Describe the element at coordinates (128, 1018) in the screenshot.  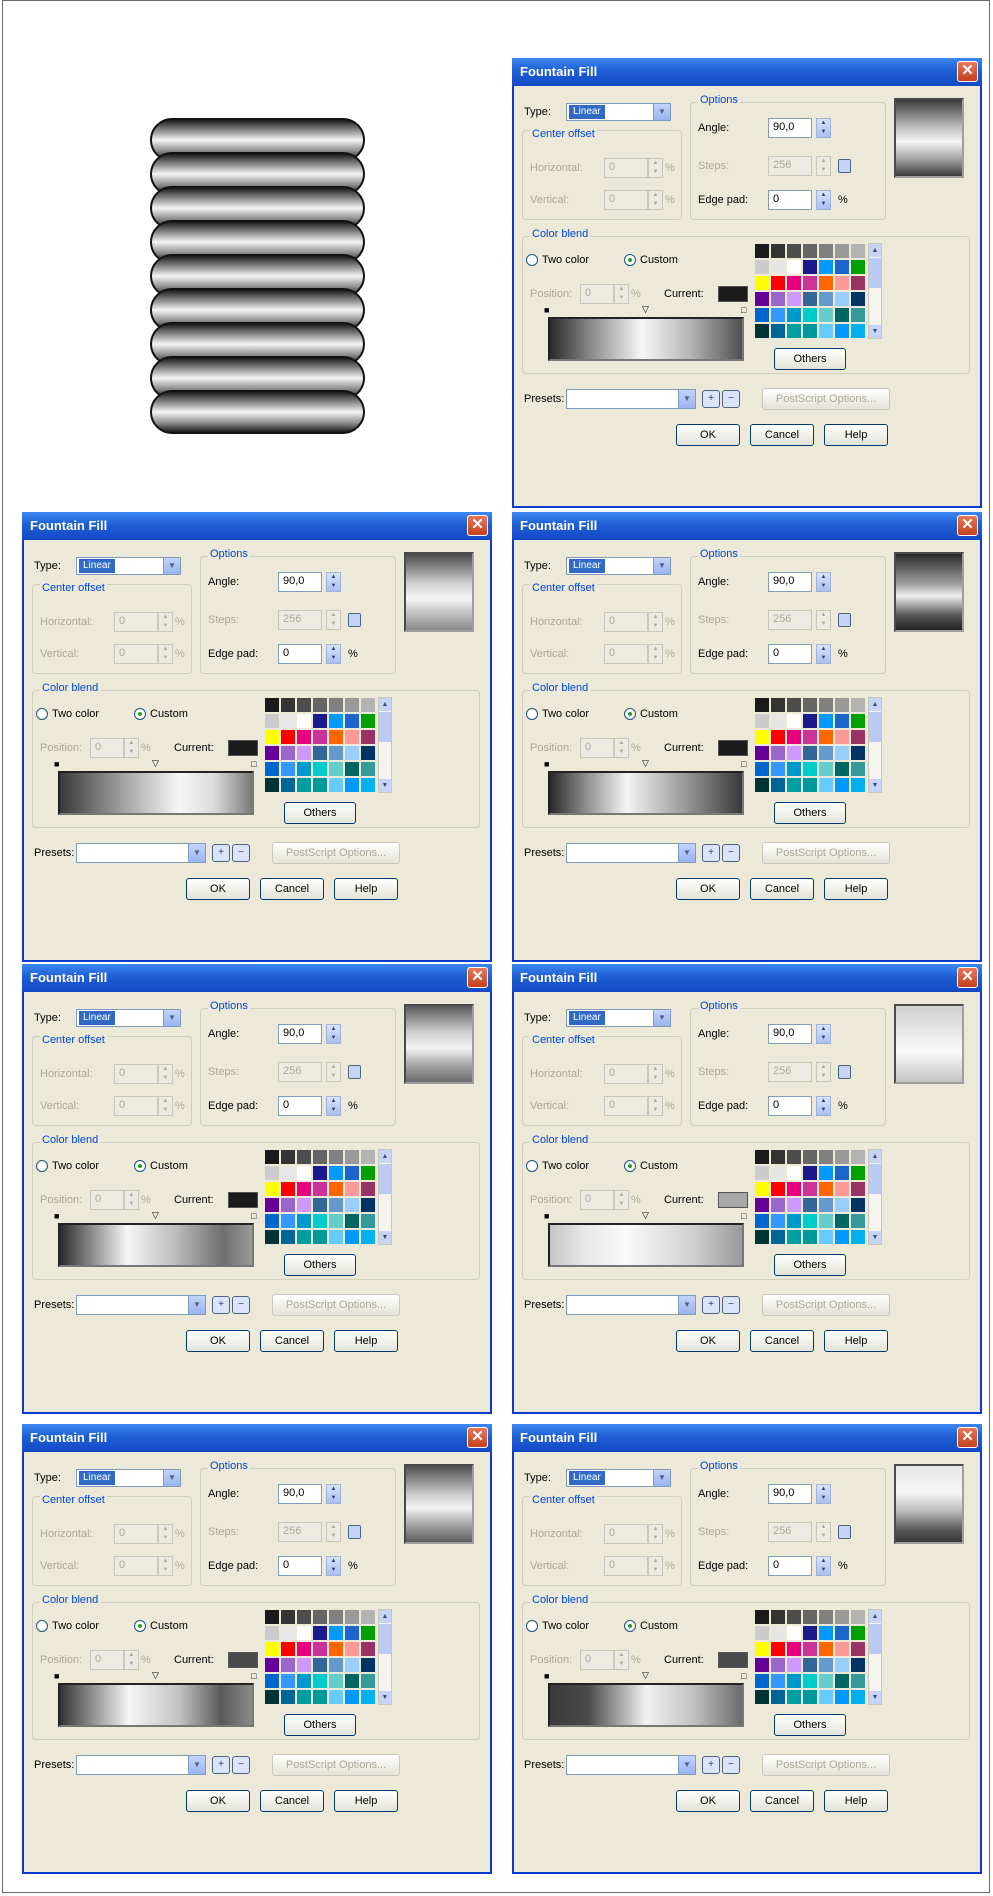
I see `type-select: Linear ▼` at that location.